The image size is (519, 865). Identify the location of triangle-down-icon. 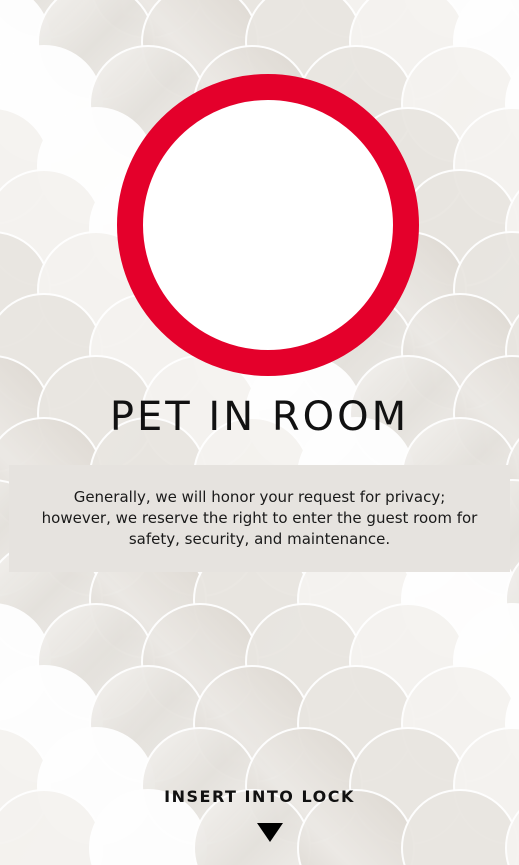
(270, 832).